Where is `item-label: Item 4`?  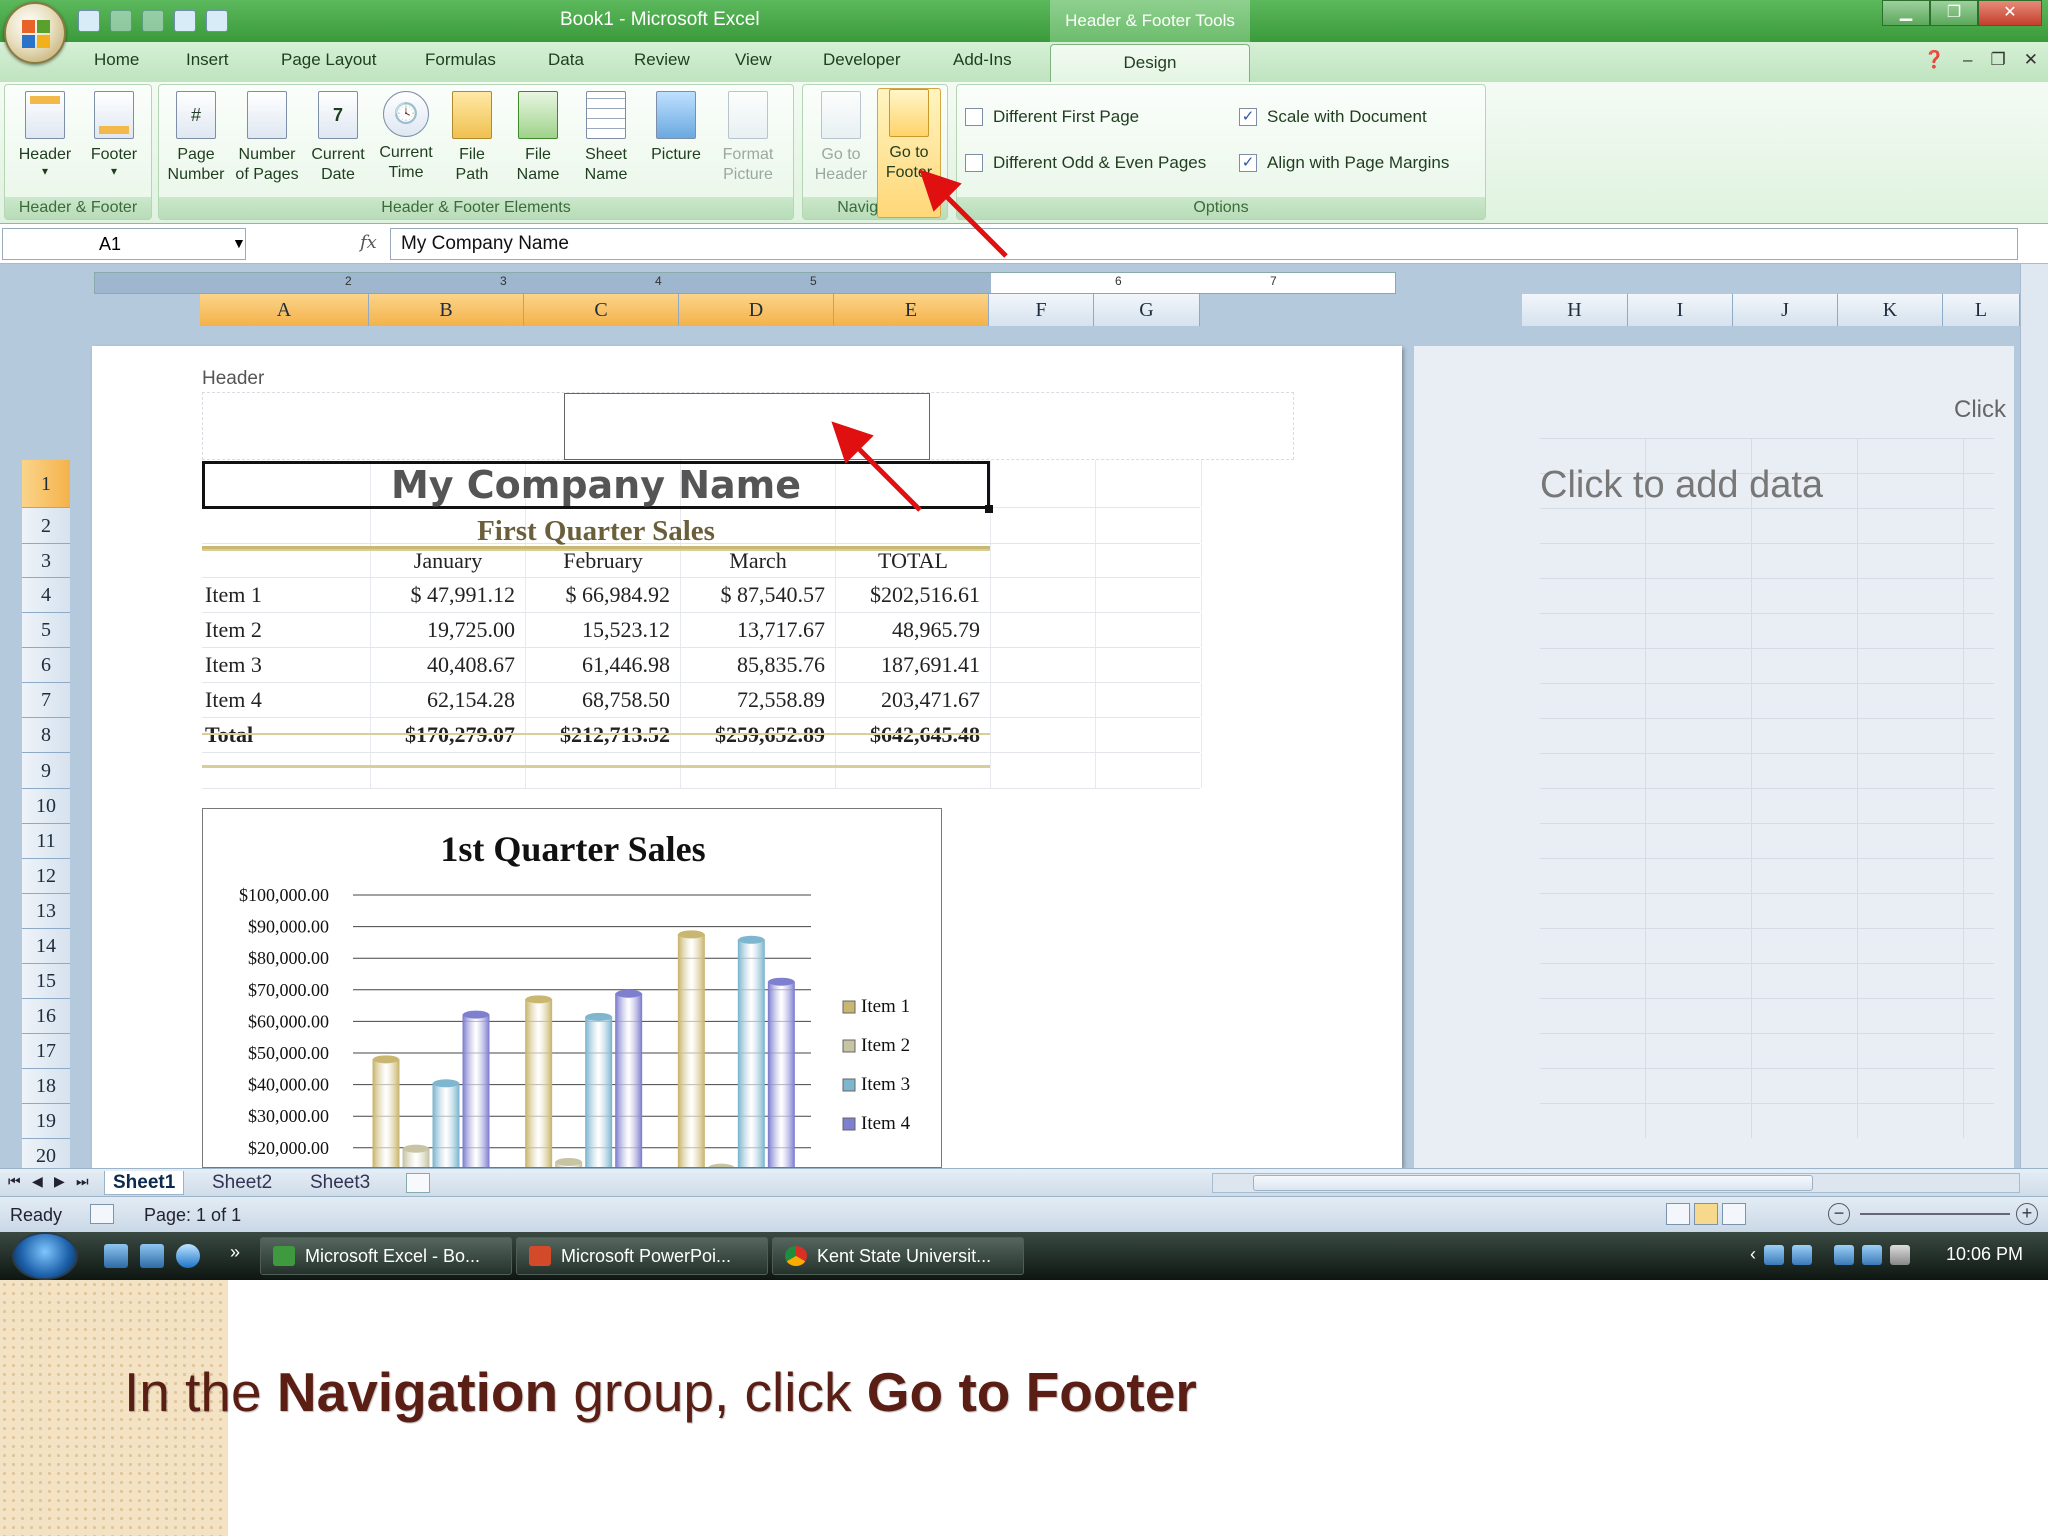
item-label: Item 4 is located at coordinates (286, 700).